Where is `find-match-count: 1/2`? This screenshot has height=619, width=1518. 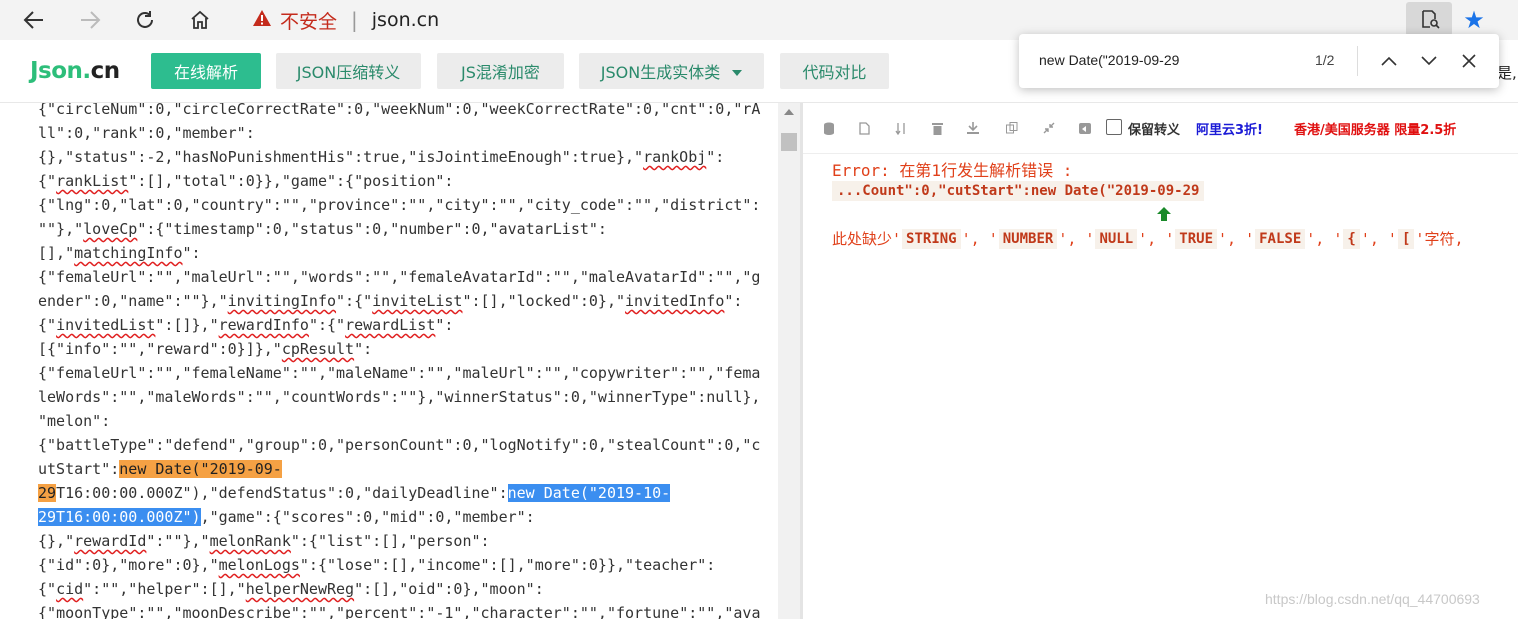
find-match-count: 1/2 is located at coordinates (1325, 60).